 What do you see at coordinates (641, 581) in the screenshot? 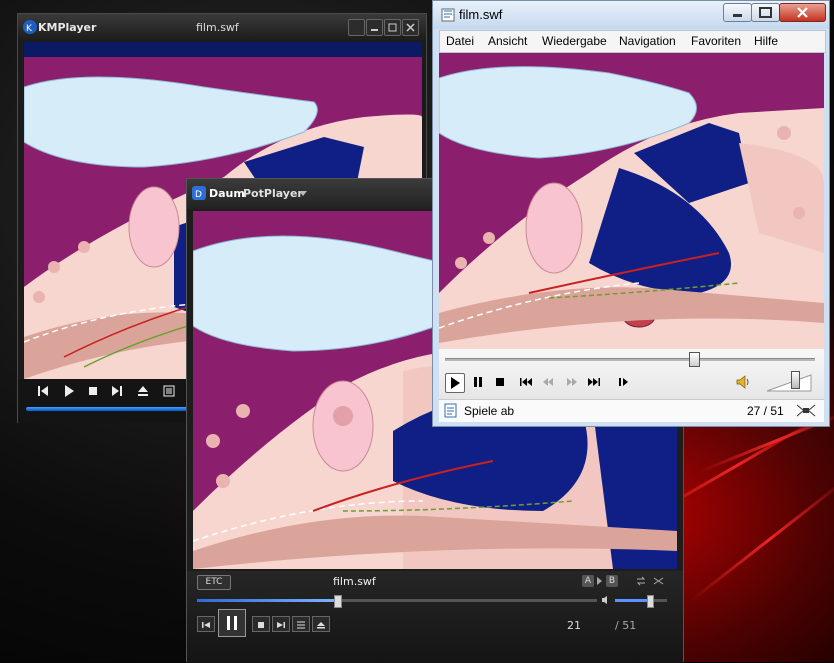
I see `repeat-icon` at bounding box center [641, 581].